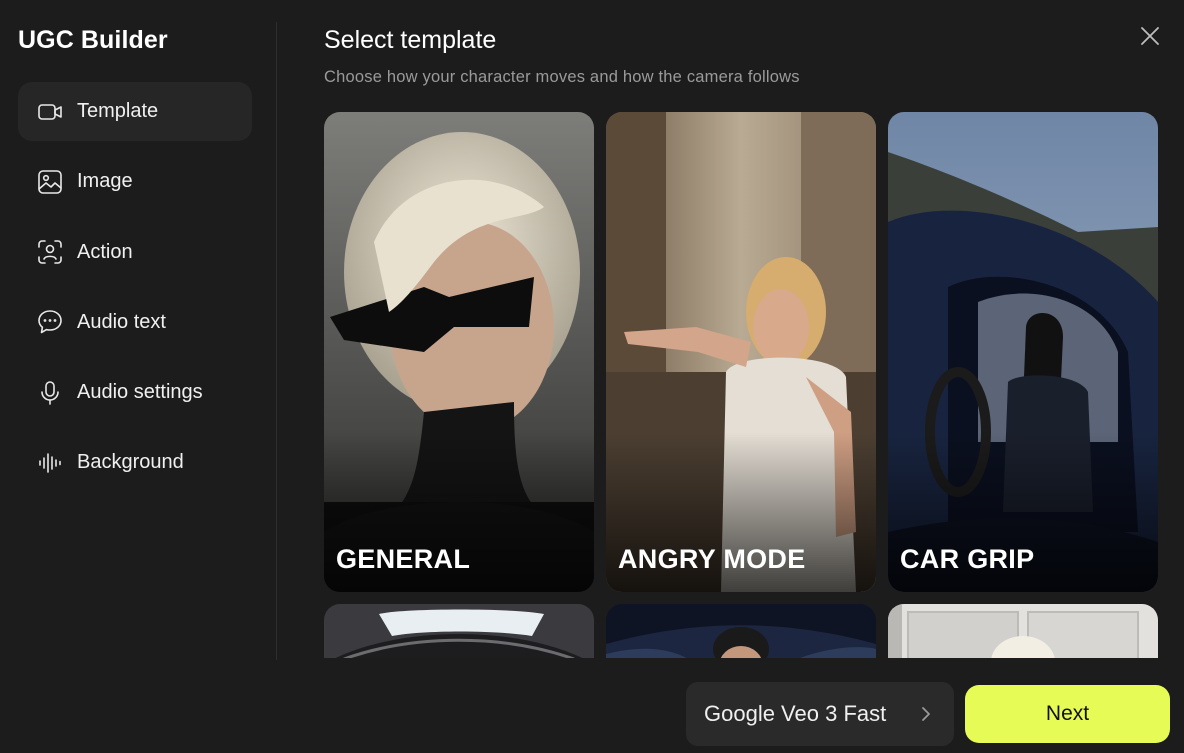 The height and width of the screenshot is (753, 1184). What do you see at coordinates (50, 322) in the screenshot?
I see `chat-bubble-icon` at bounding box center [50, 322].